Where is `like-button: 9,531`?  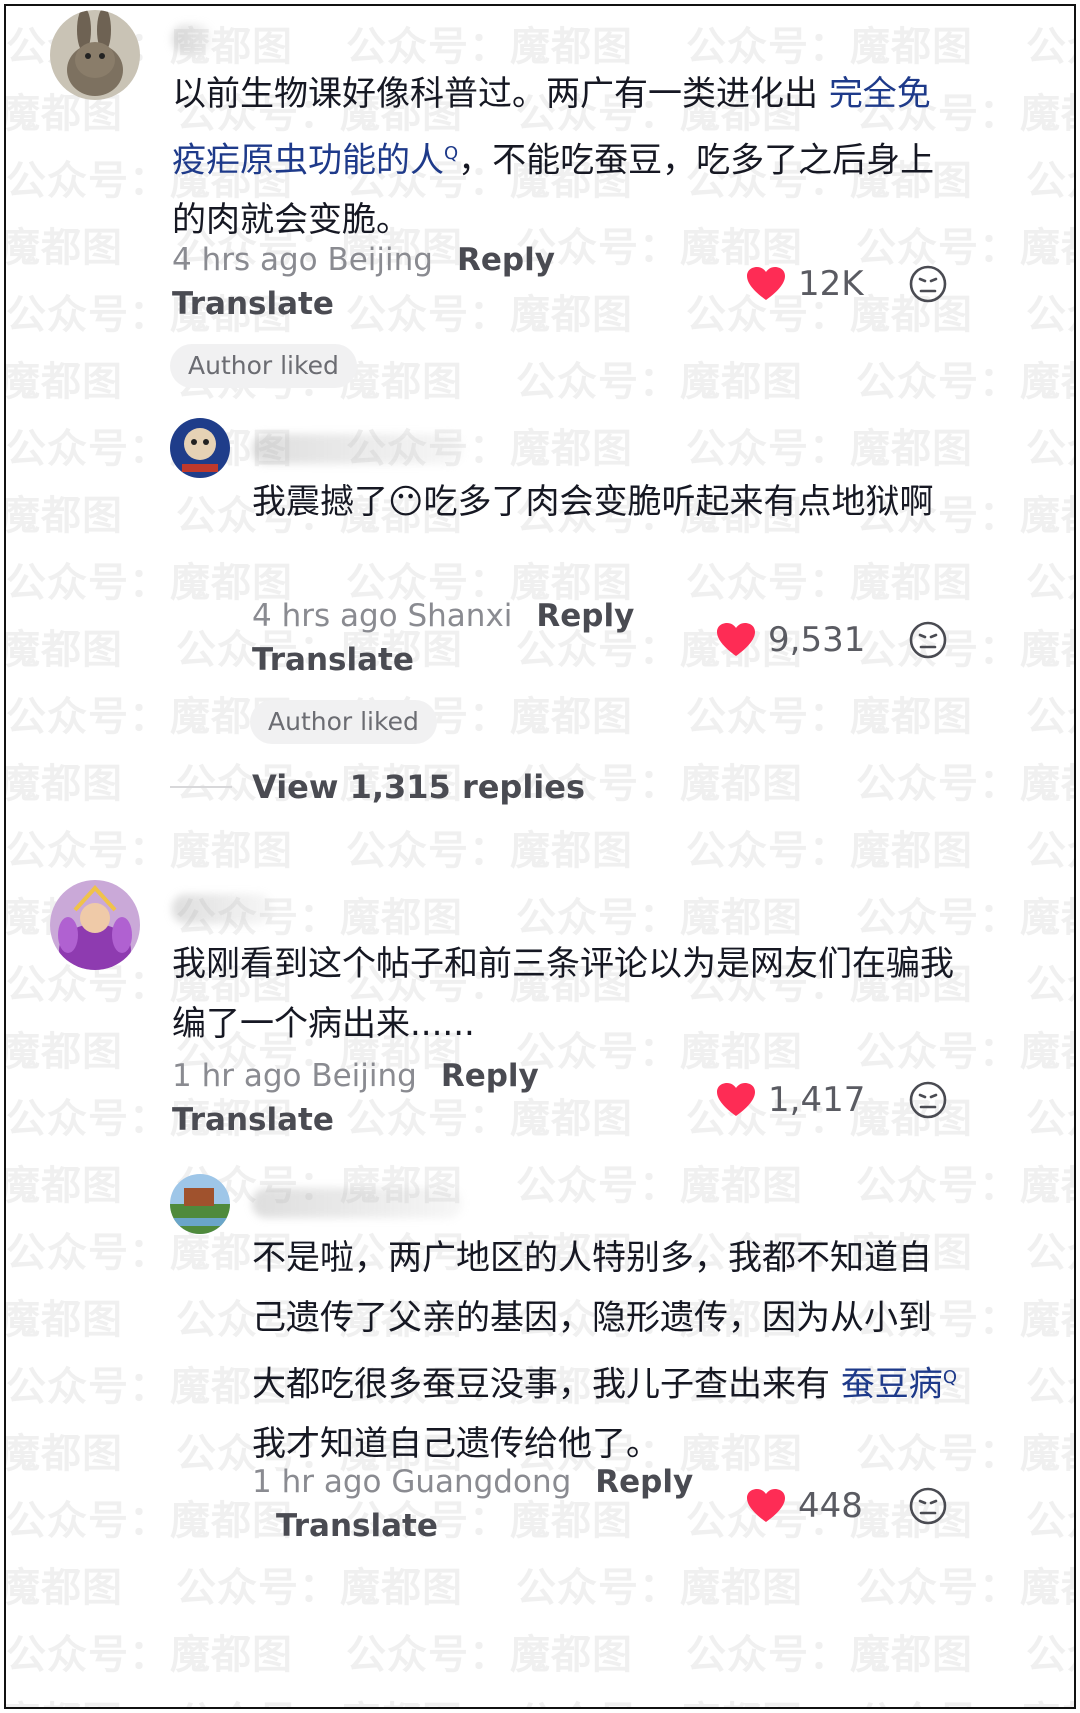 like-button: 9,531 is located at coordinates (790, 640).